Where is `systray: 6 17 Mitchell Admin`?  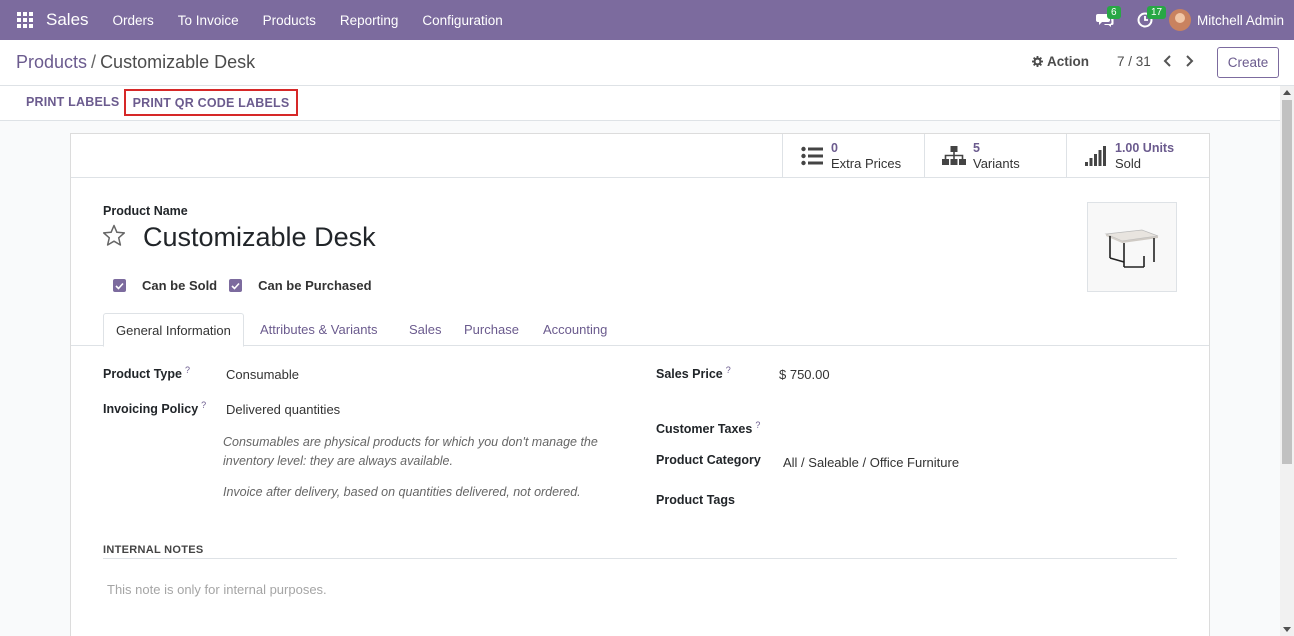 systray: 6 17 Mitchell Admin is located at coordinates (1189, 20).